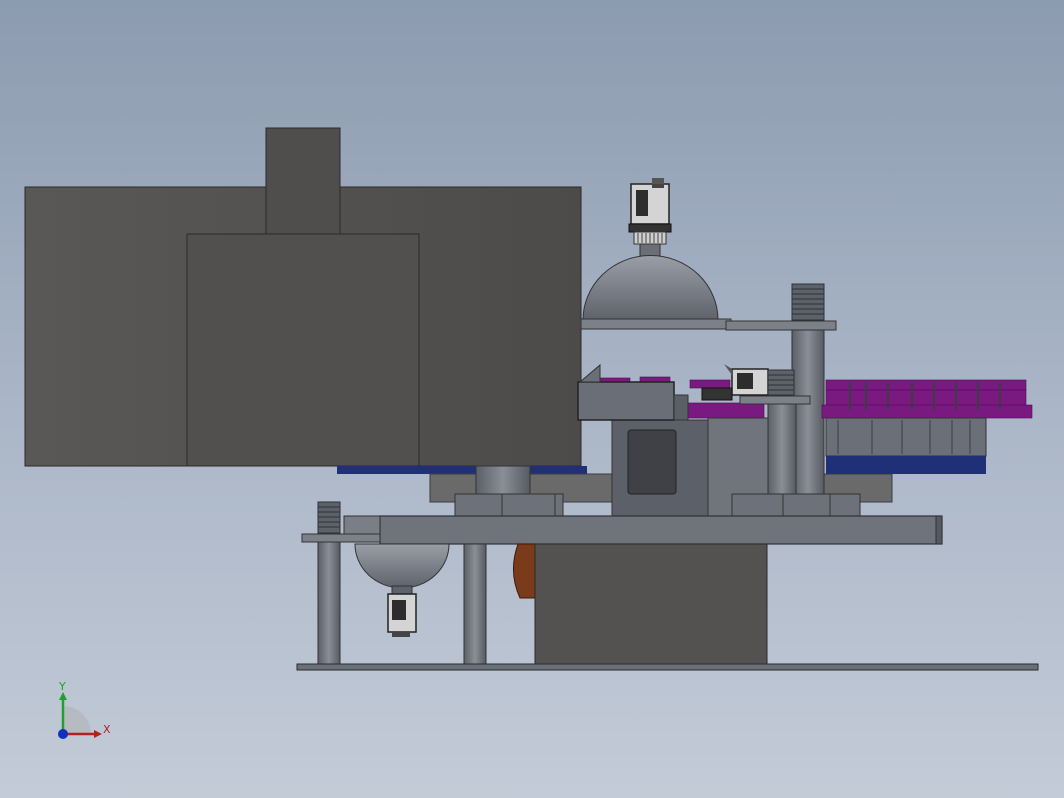  What do you see at coordinates (362, 525) in the screenshot?
I see `table-side-bracket` at bounding box center [362, 525].